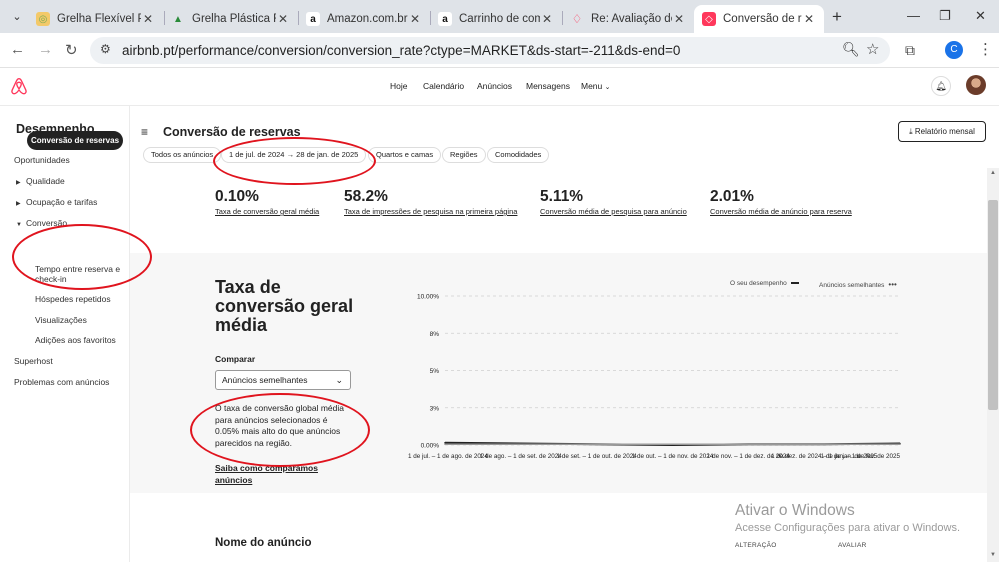 The width and height of the screenshot is (999, 562). What do you see at coordinates (71, 50) in the screenshot?
I see `reload-icon: ↻` at bounding box center [71, 50].